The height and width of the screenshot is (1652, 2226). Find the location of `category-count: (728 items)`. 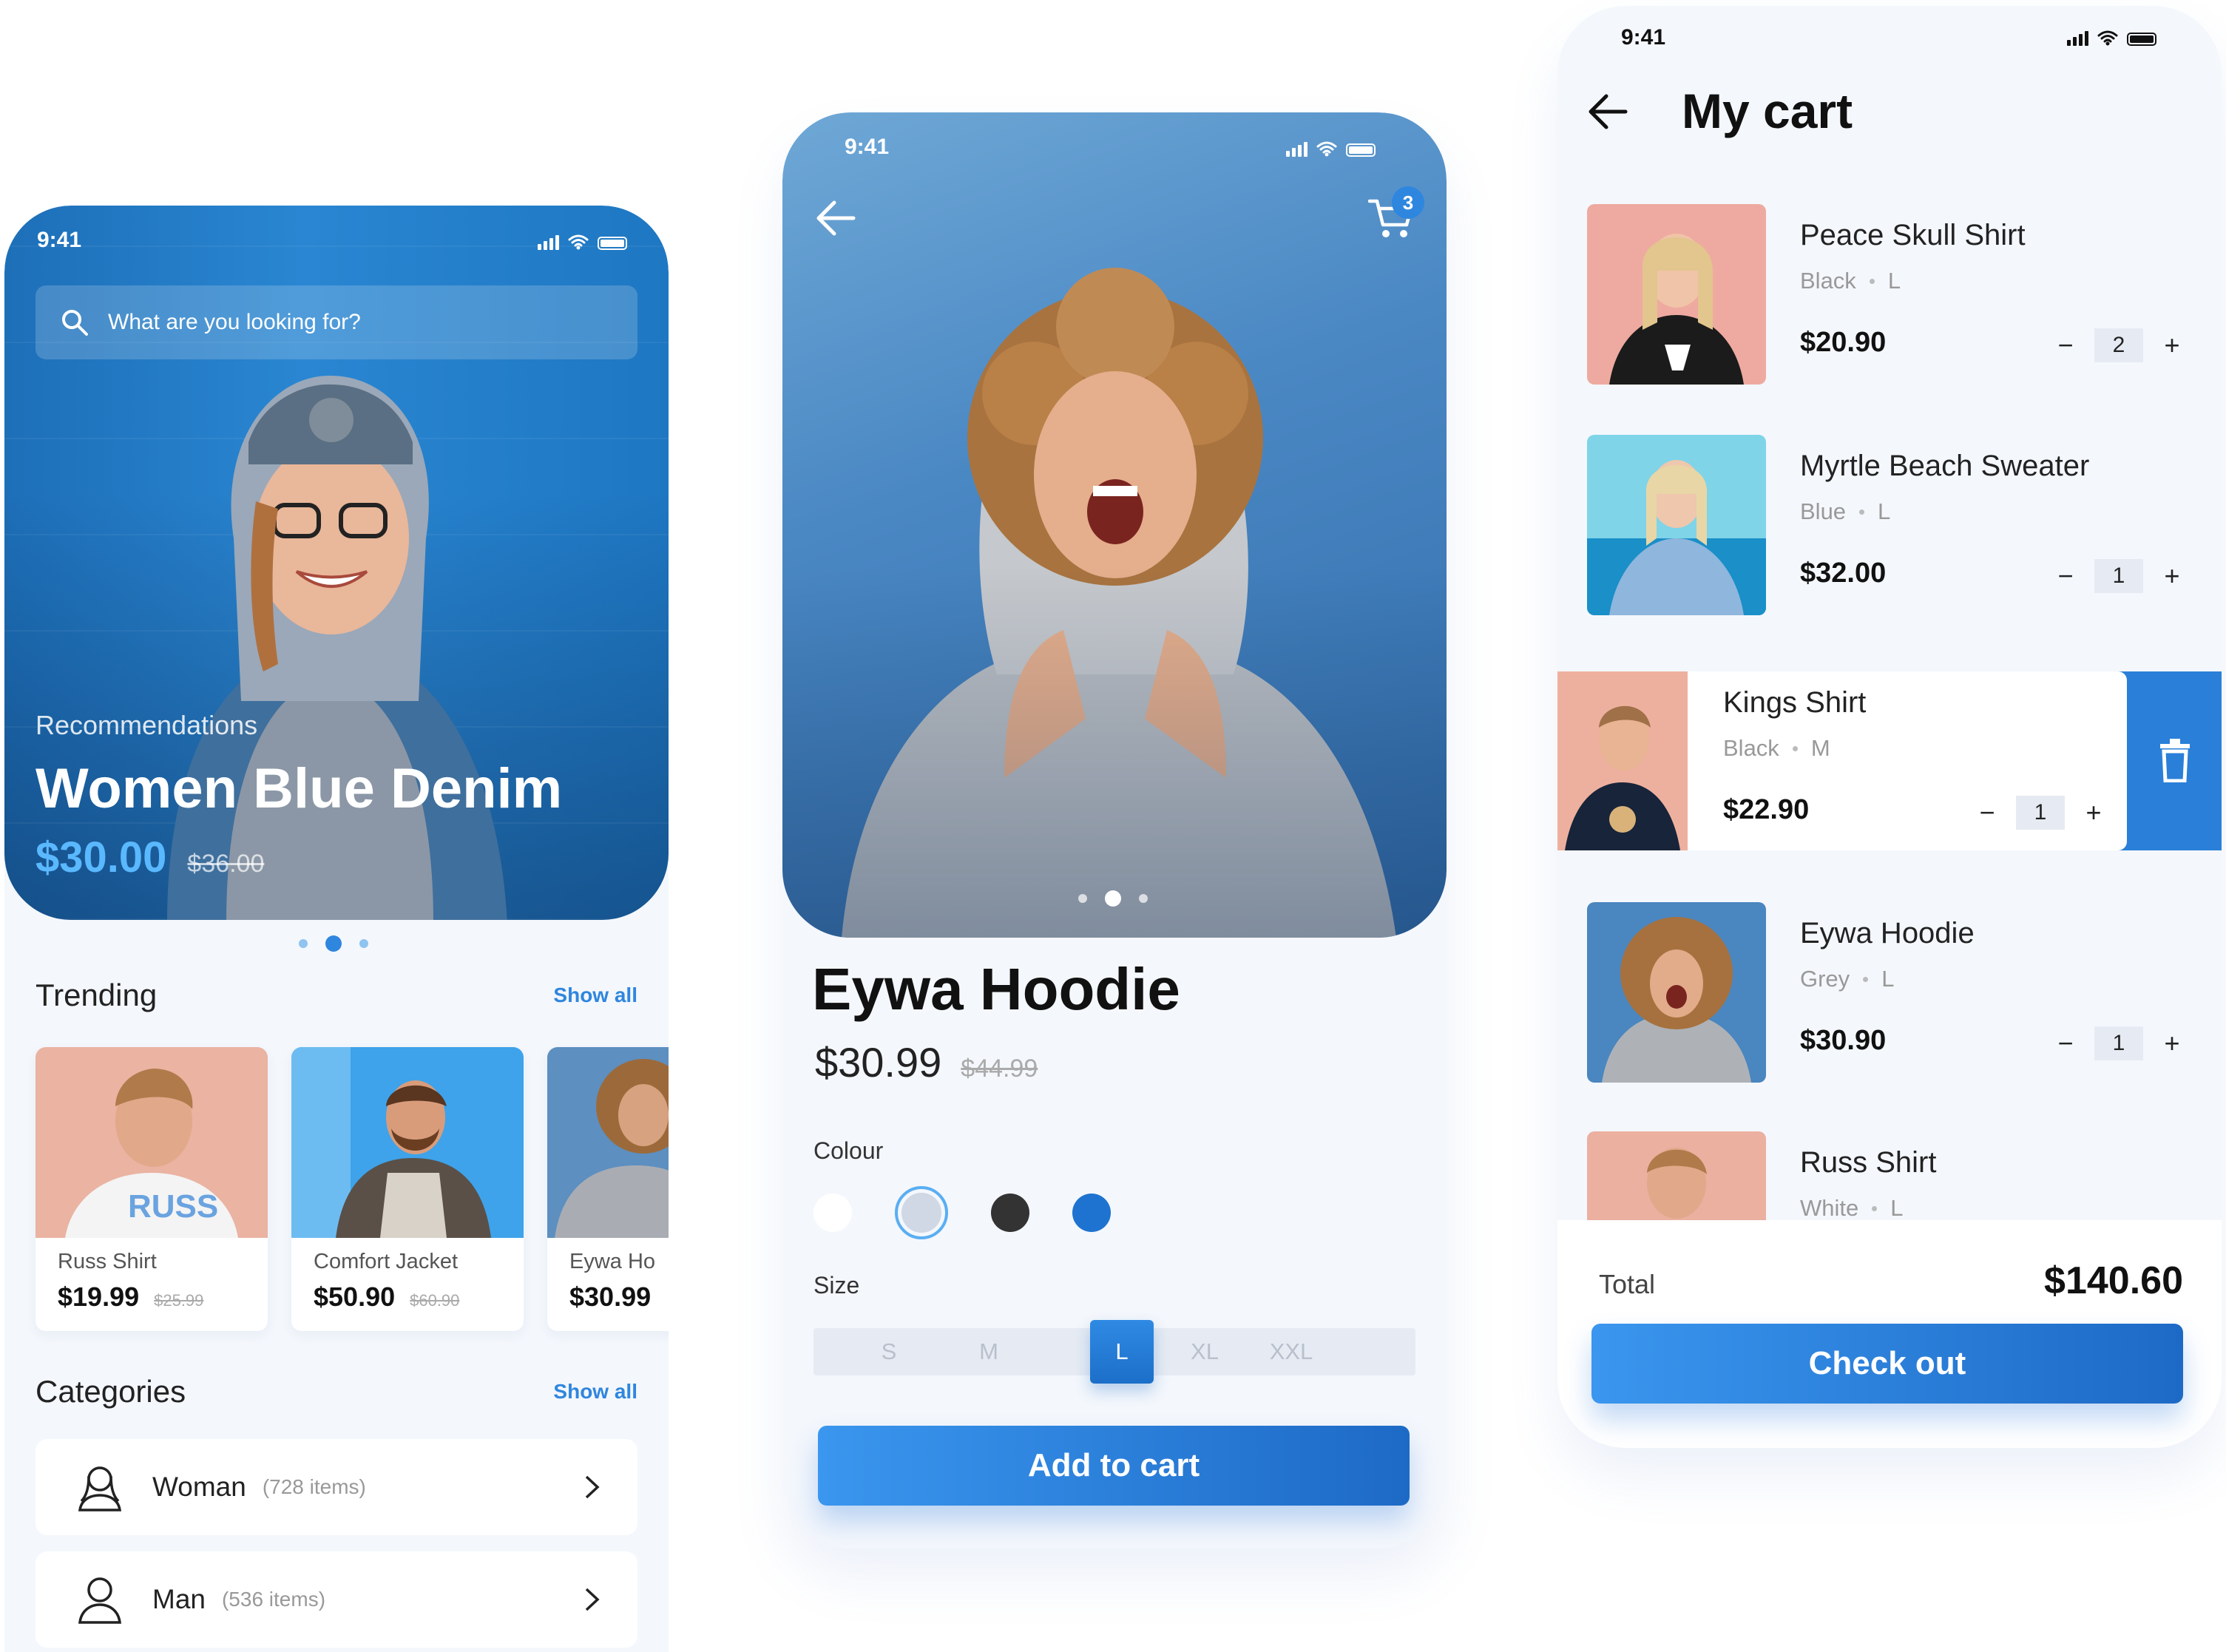

category-count: (728 items) is located at coordinates (314, 1486).